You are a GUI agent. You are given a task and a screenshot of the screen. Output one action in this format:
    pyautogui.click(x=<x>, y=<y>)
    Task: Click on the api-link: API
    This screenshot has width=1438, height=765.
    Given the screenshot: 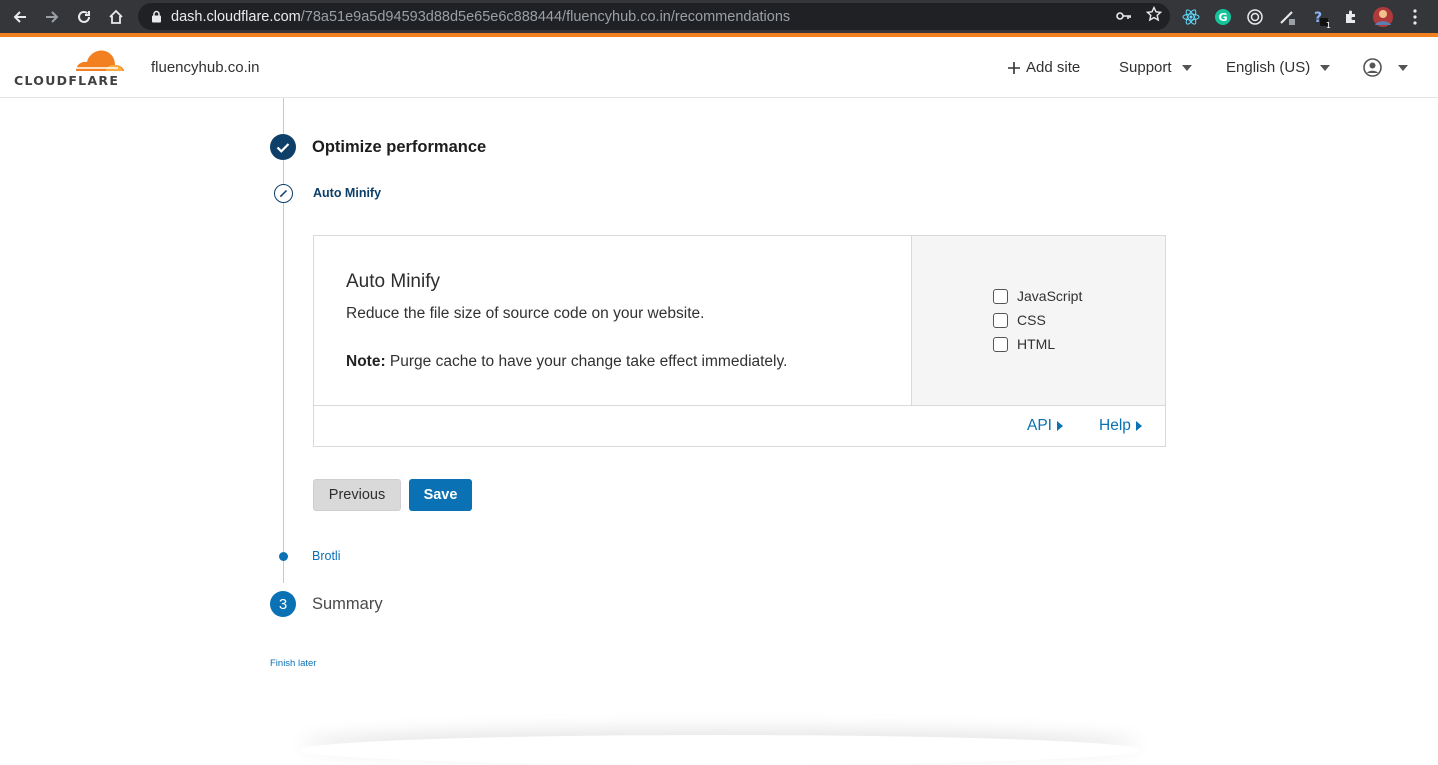 What is the action you would take?
    pyautogui.click(x=1045, y=426)
    